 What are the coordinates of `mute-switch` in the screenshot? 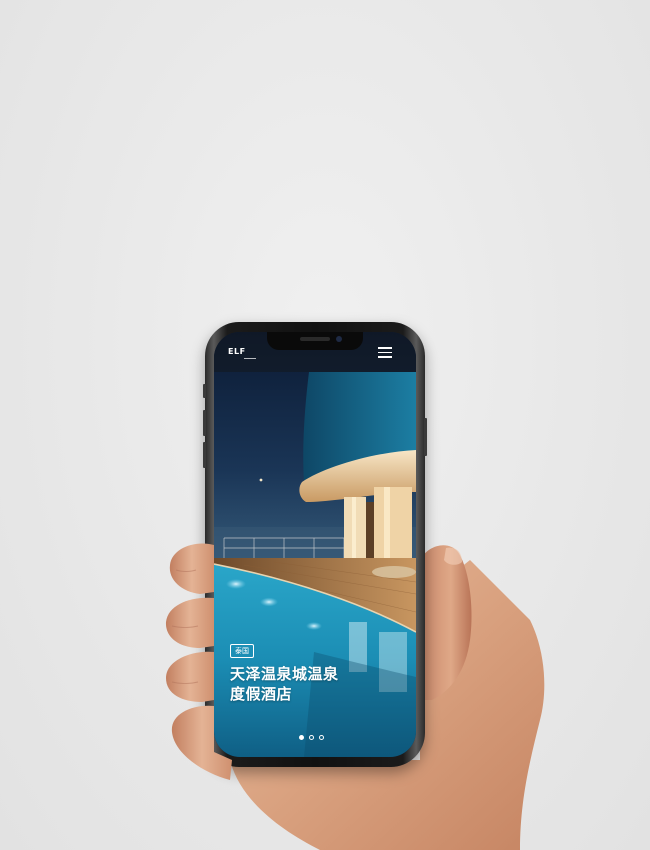 It's located at (204, 391).